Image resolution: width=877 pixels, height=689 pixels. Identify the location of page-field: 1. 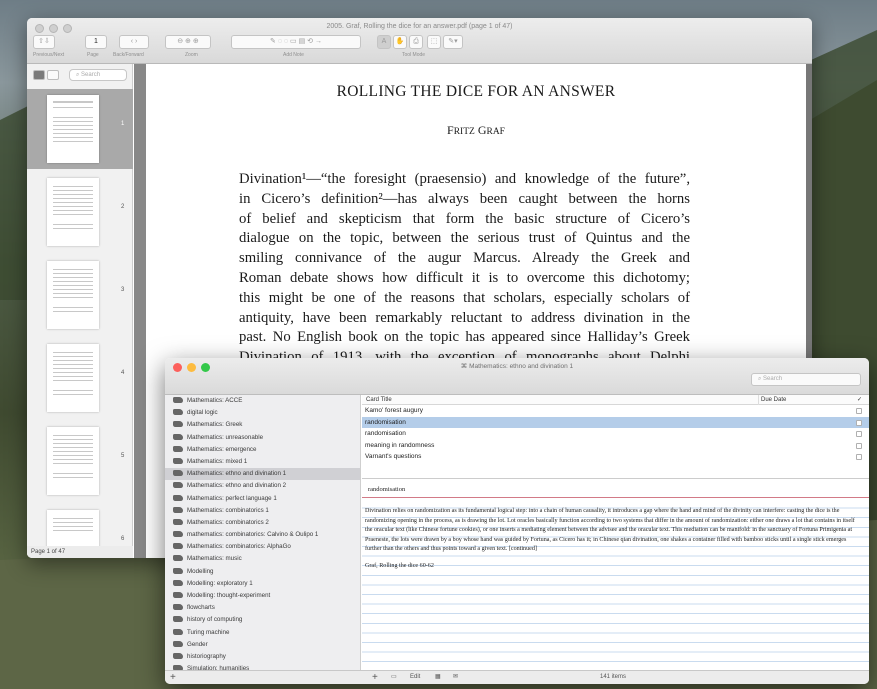
(96, 42).